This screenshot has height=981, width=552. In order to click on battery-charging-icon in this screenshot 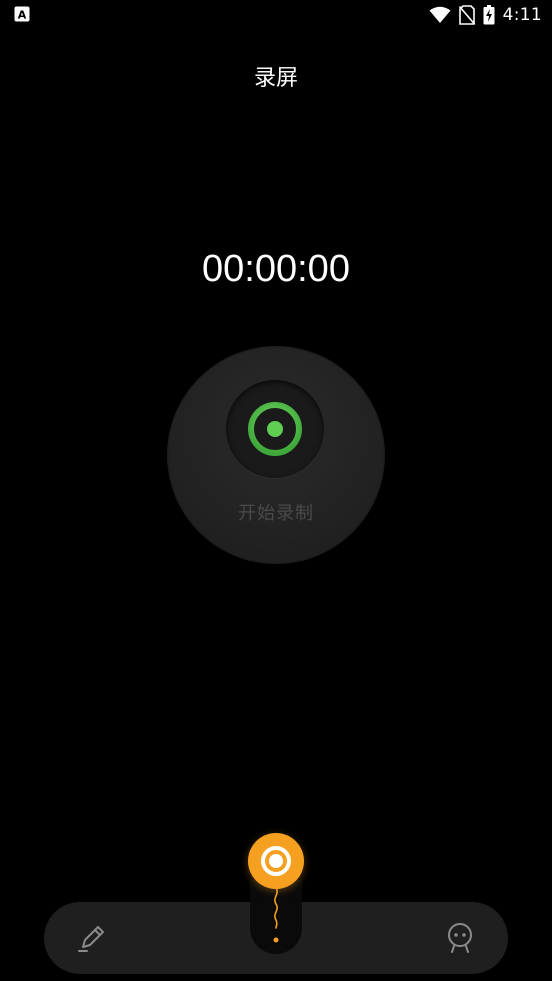, I will do `click(489, 15)`.